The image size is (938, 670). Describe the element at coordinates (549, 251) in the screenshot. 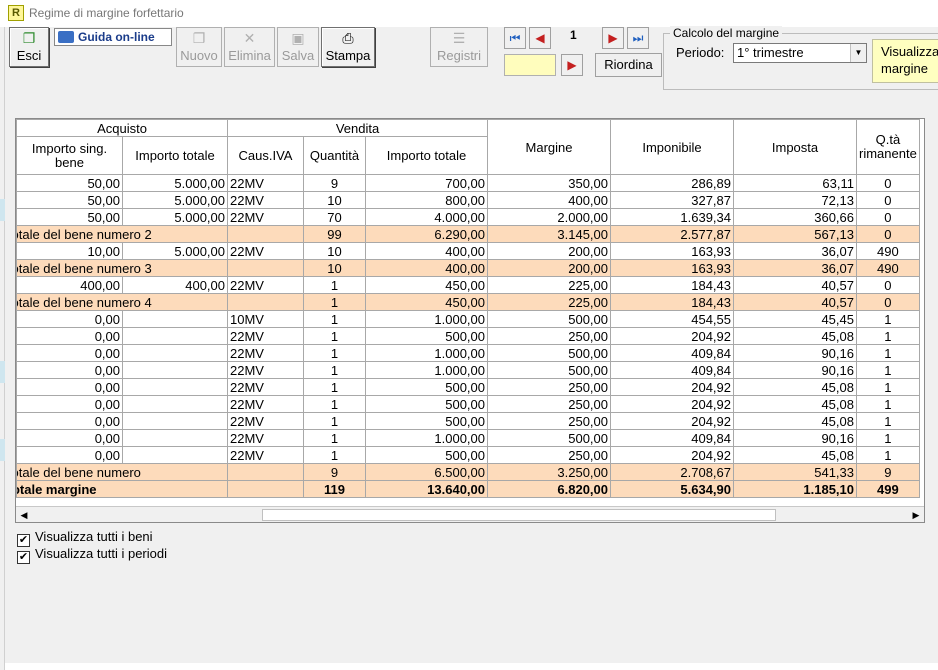

I see `table-cell: 200,00` at that location.